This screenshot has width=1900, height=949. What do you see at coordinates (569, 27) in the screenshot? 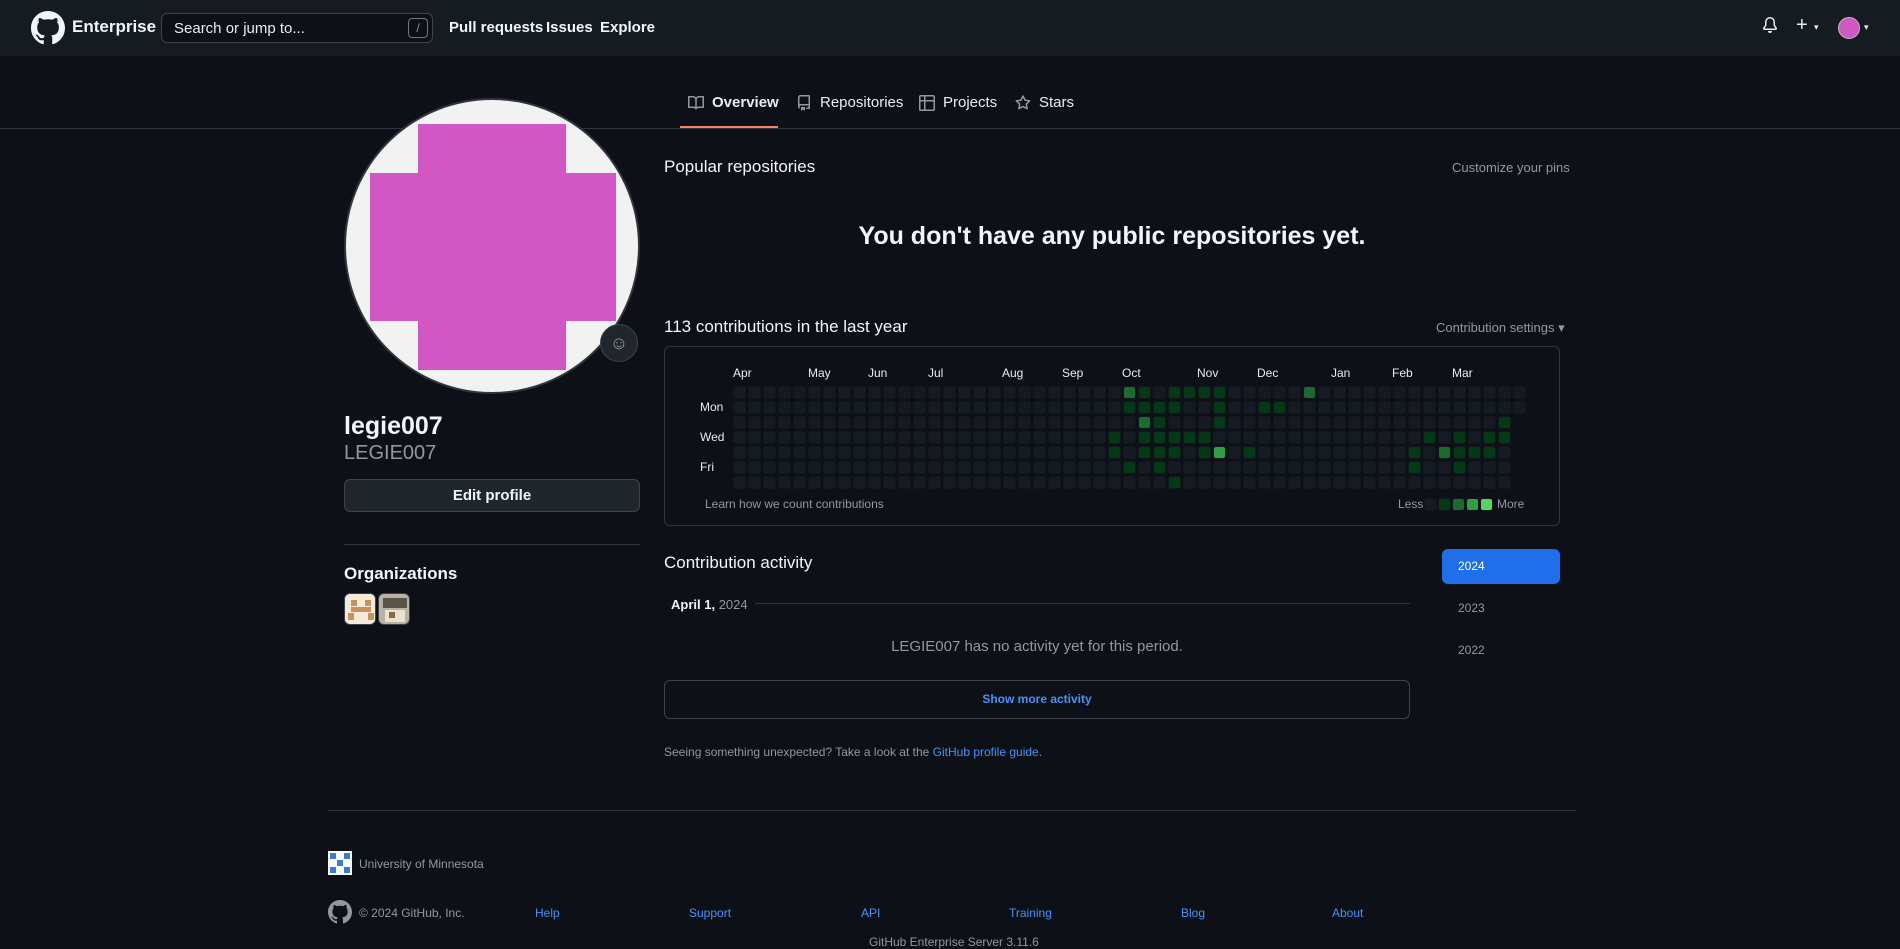
I see `nav-issues: Issues` at bounding box center [569, 27].